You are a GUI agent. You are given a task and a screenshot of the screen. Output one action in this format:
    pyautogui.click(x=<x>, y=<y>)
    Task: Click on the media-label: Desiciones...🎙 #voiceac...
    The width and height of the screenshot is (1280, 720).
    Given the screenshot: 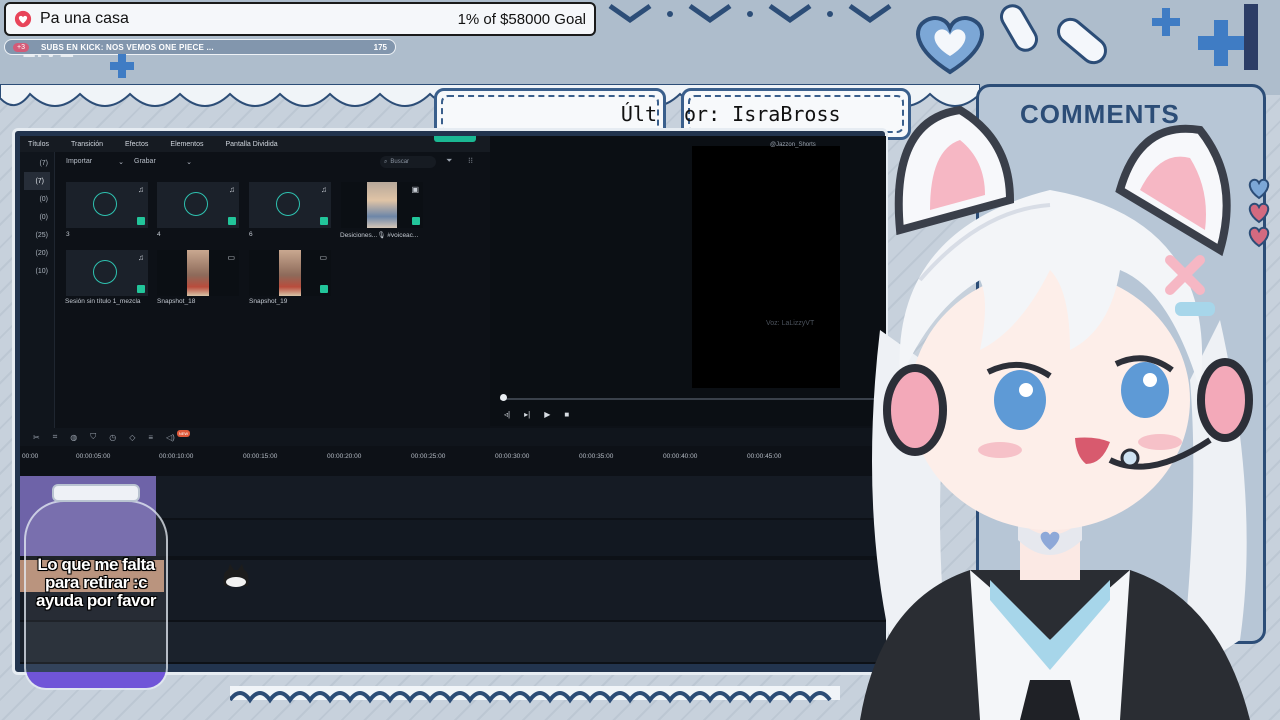 What is the action you would take?
    pyautogui.click(x=379, y=235)
    